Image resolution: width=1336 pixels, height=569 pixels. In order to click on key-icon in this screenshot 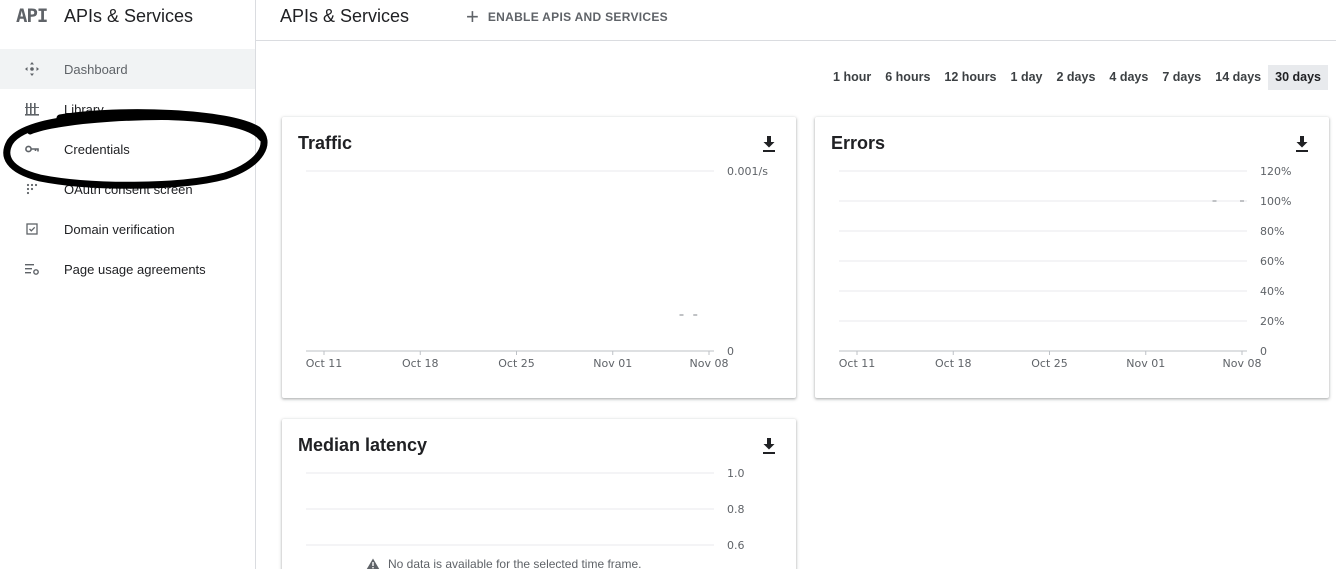, I will do `click(32, 149)`.